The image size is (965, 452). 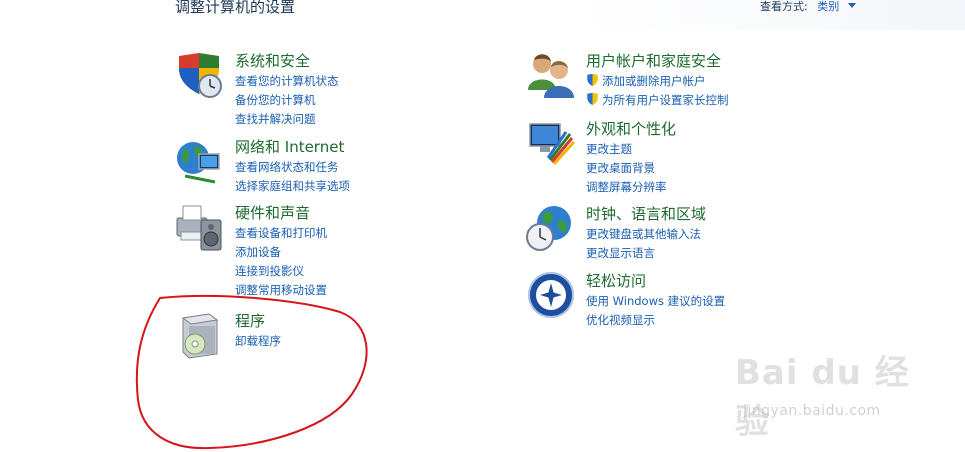 I want to click on baidu-watermark: Bai du 经验 jingyan.baidu.com, so click(x=830, y=393).